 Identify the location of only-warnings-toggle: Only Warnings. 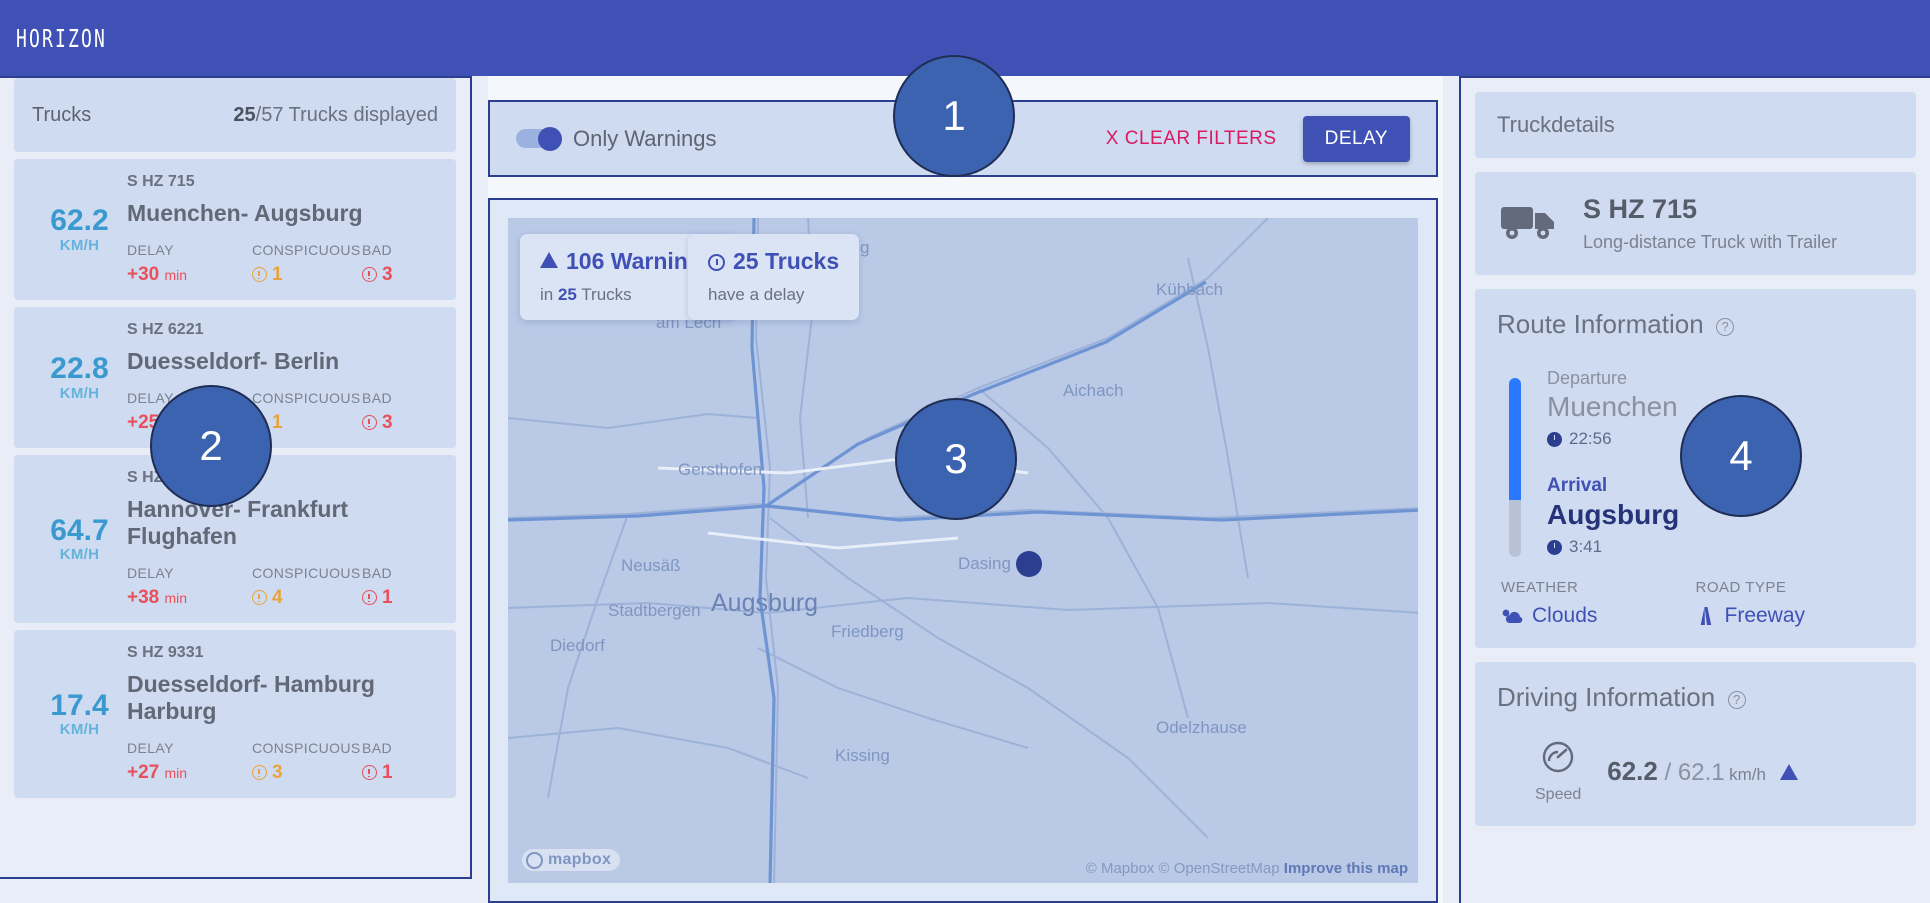
(616, 139).